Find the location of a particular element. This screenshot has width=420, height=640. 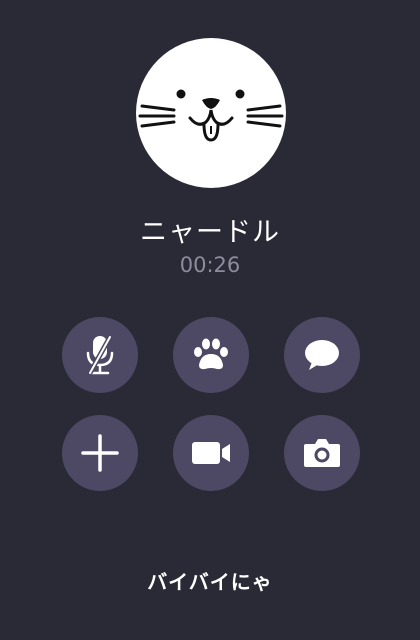

camera-button is located at coordinates (322, 453).